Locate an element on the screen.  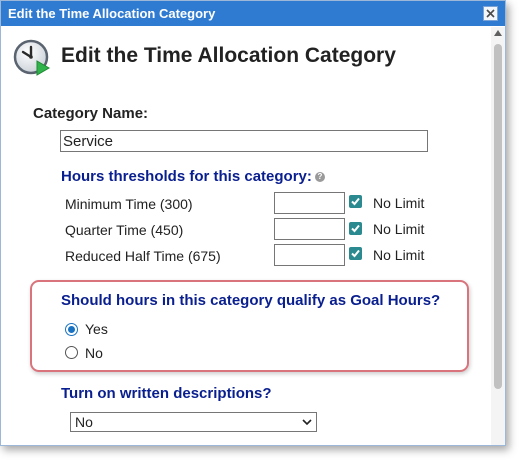
scrollbar-thumb is located at coordinates (498, 216).